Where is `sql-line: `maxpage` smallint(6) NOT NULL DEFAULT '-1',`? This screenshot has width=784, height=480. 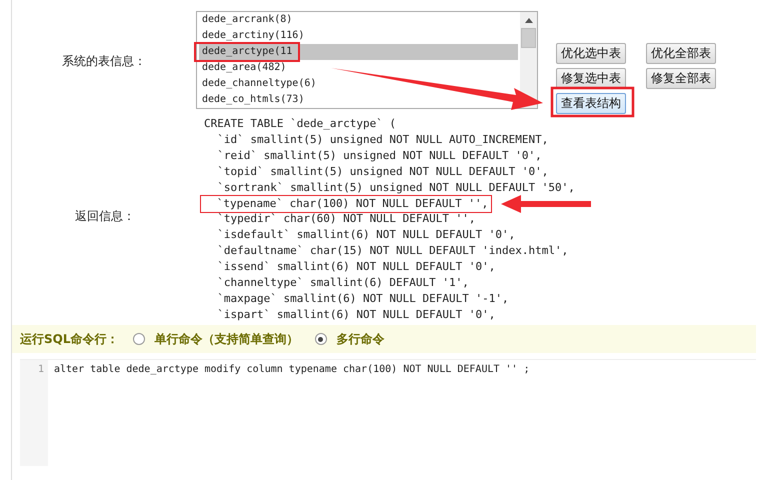 sql-line: `maxpage` smallint(6) NOT NULL DEFAULT '-1', is located at coordinates (362, 299).